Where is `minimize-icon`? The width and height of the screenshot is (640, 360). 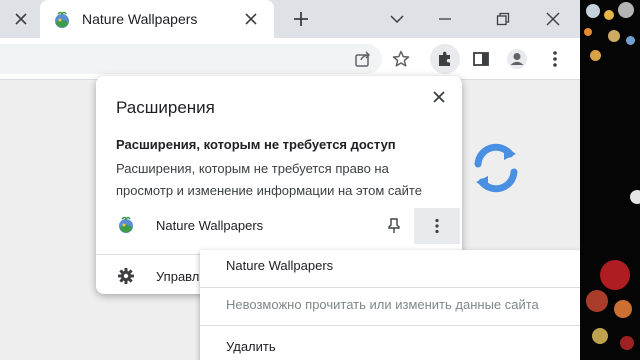 minimize-icon is located at coordinates (445, 19).